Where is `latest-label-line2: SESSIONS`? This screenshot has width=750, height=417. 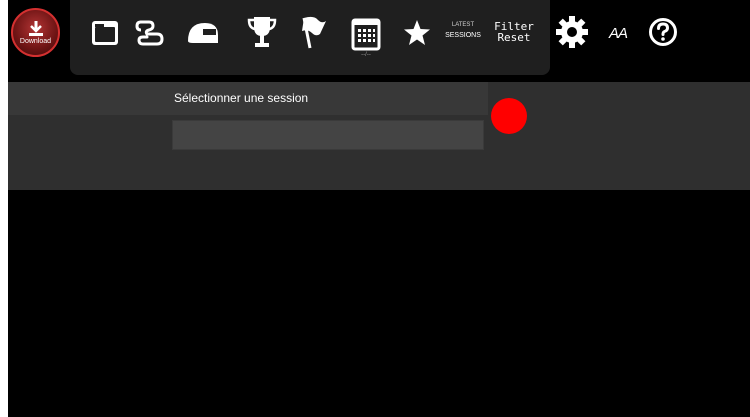 latest-label-line2: SESSIONS is located at coordinates (463, 35).